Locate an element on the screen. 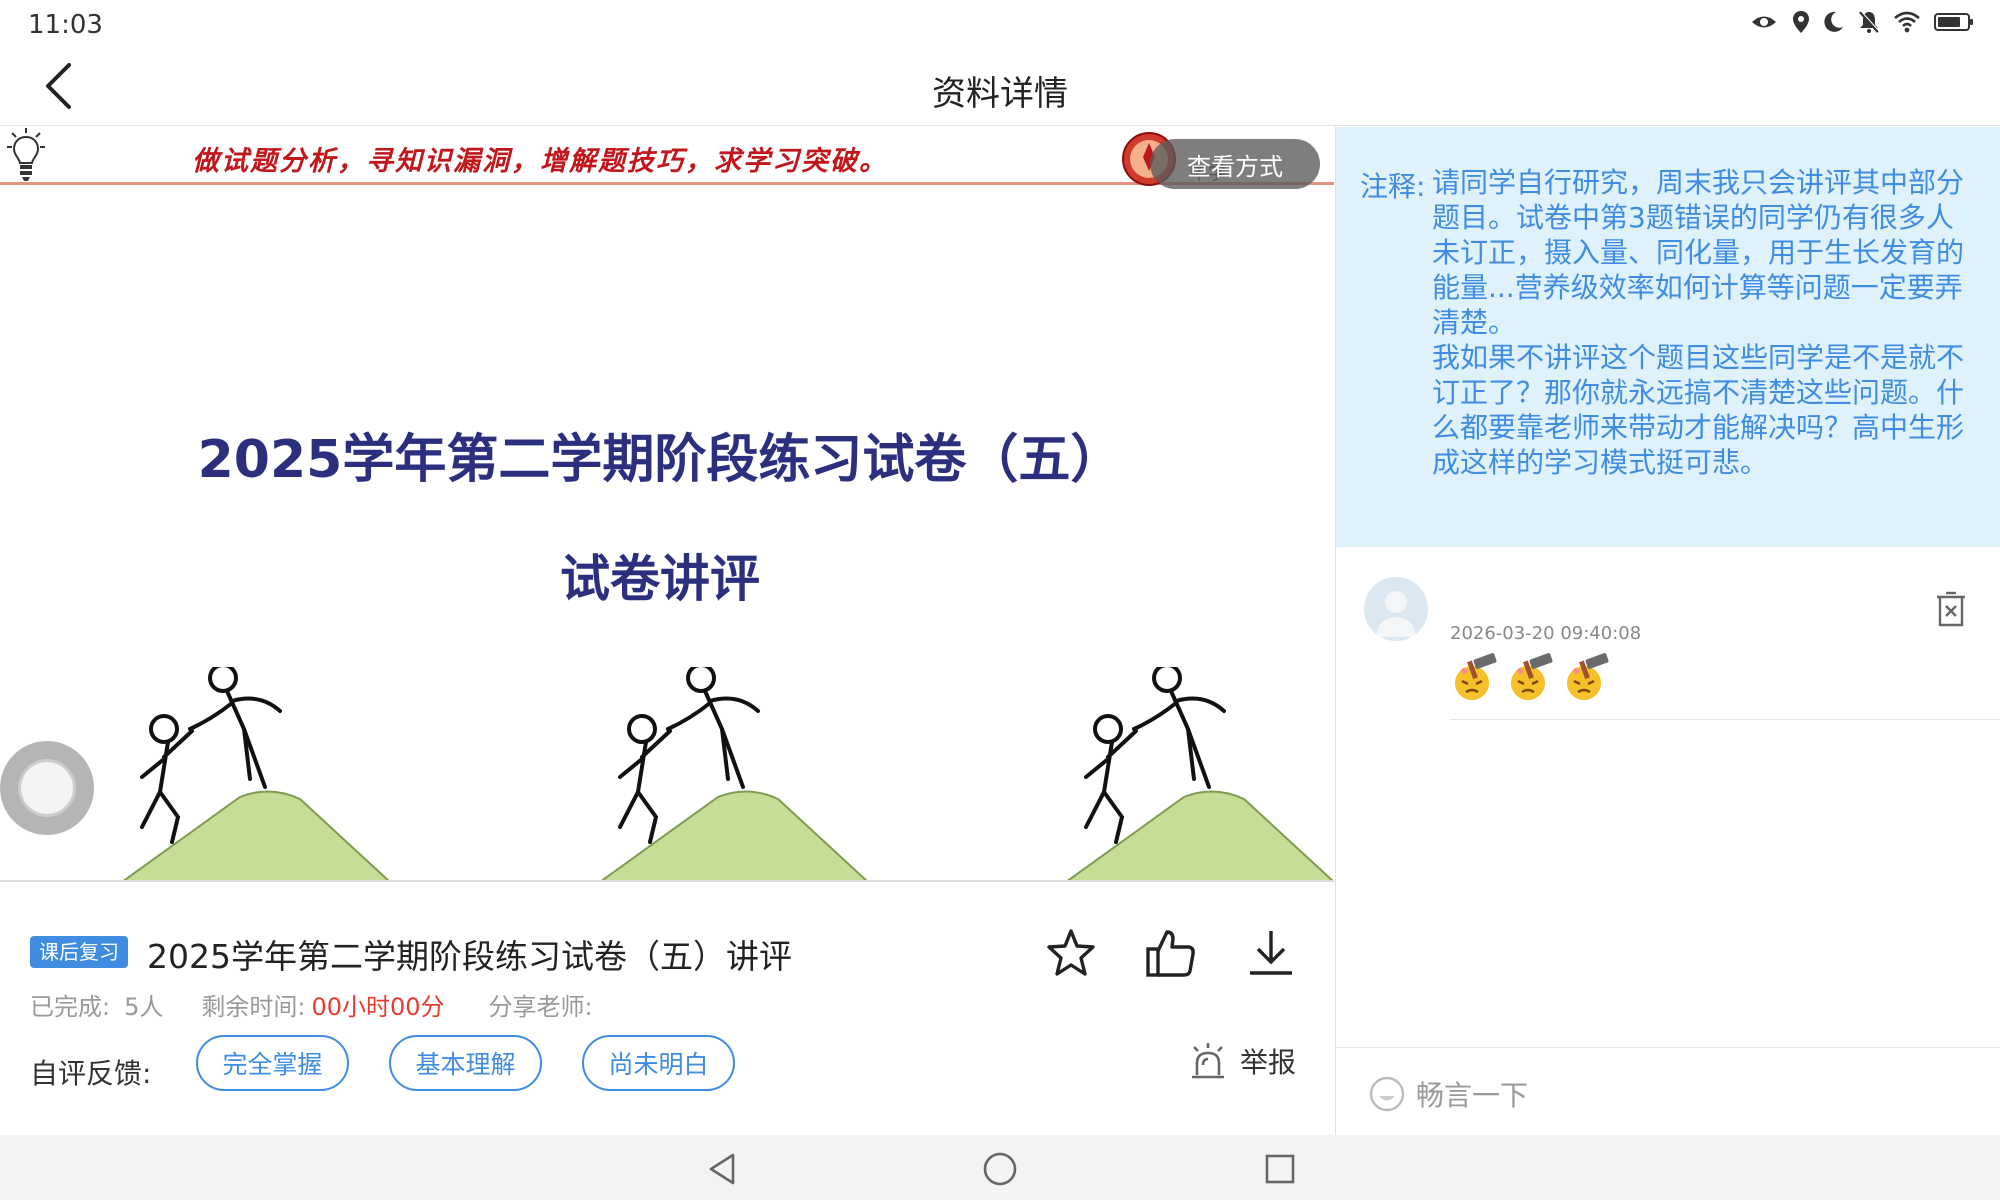 This screenshot has height=1200, width=2000. wifi-icon is located at coordinates (1907, 22).